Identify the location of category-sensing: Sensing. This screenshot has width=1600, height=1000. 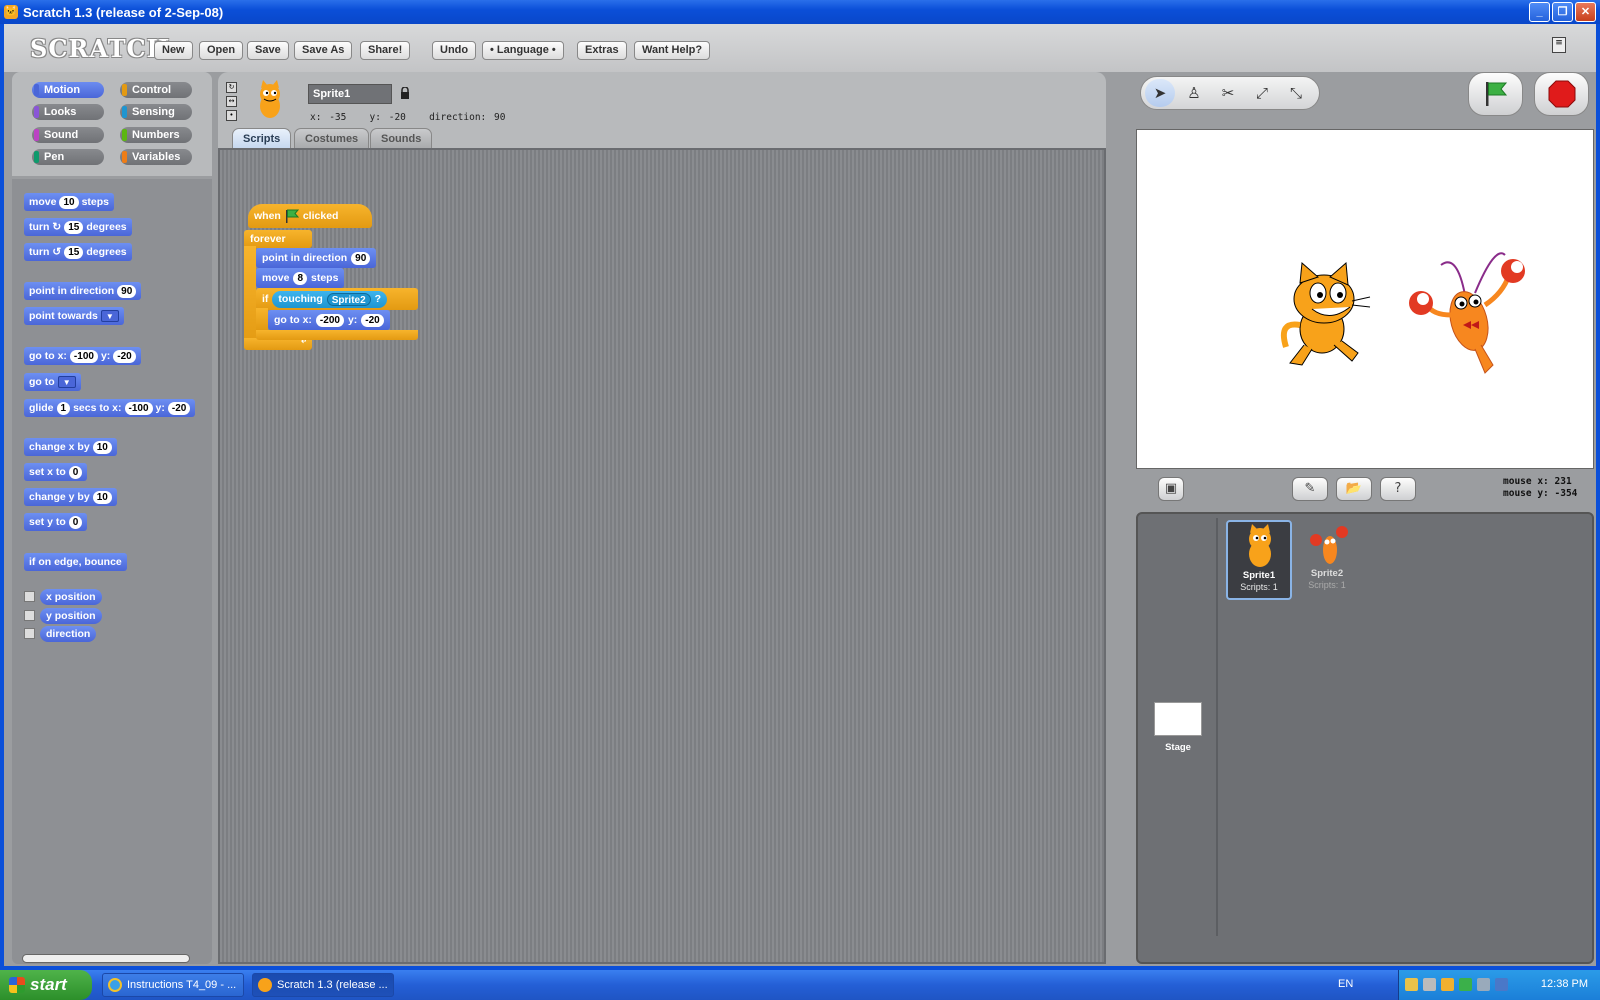
(156, 112).